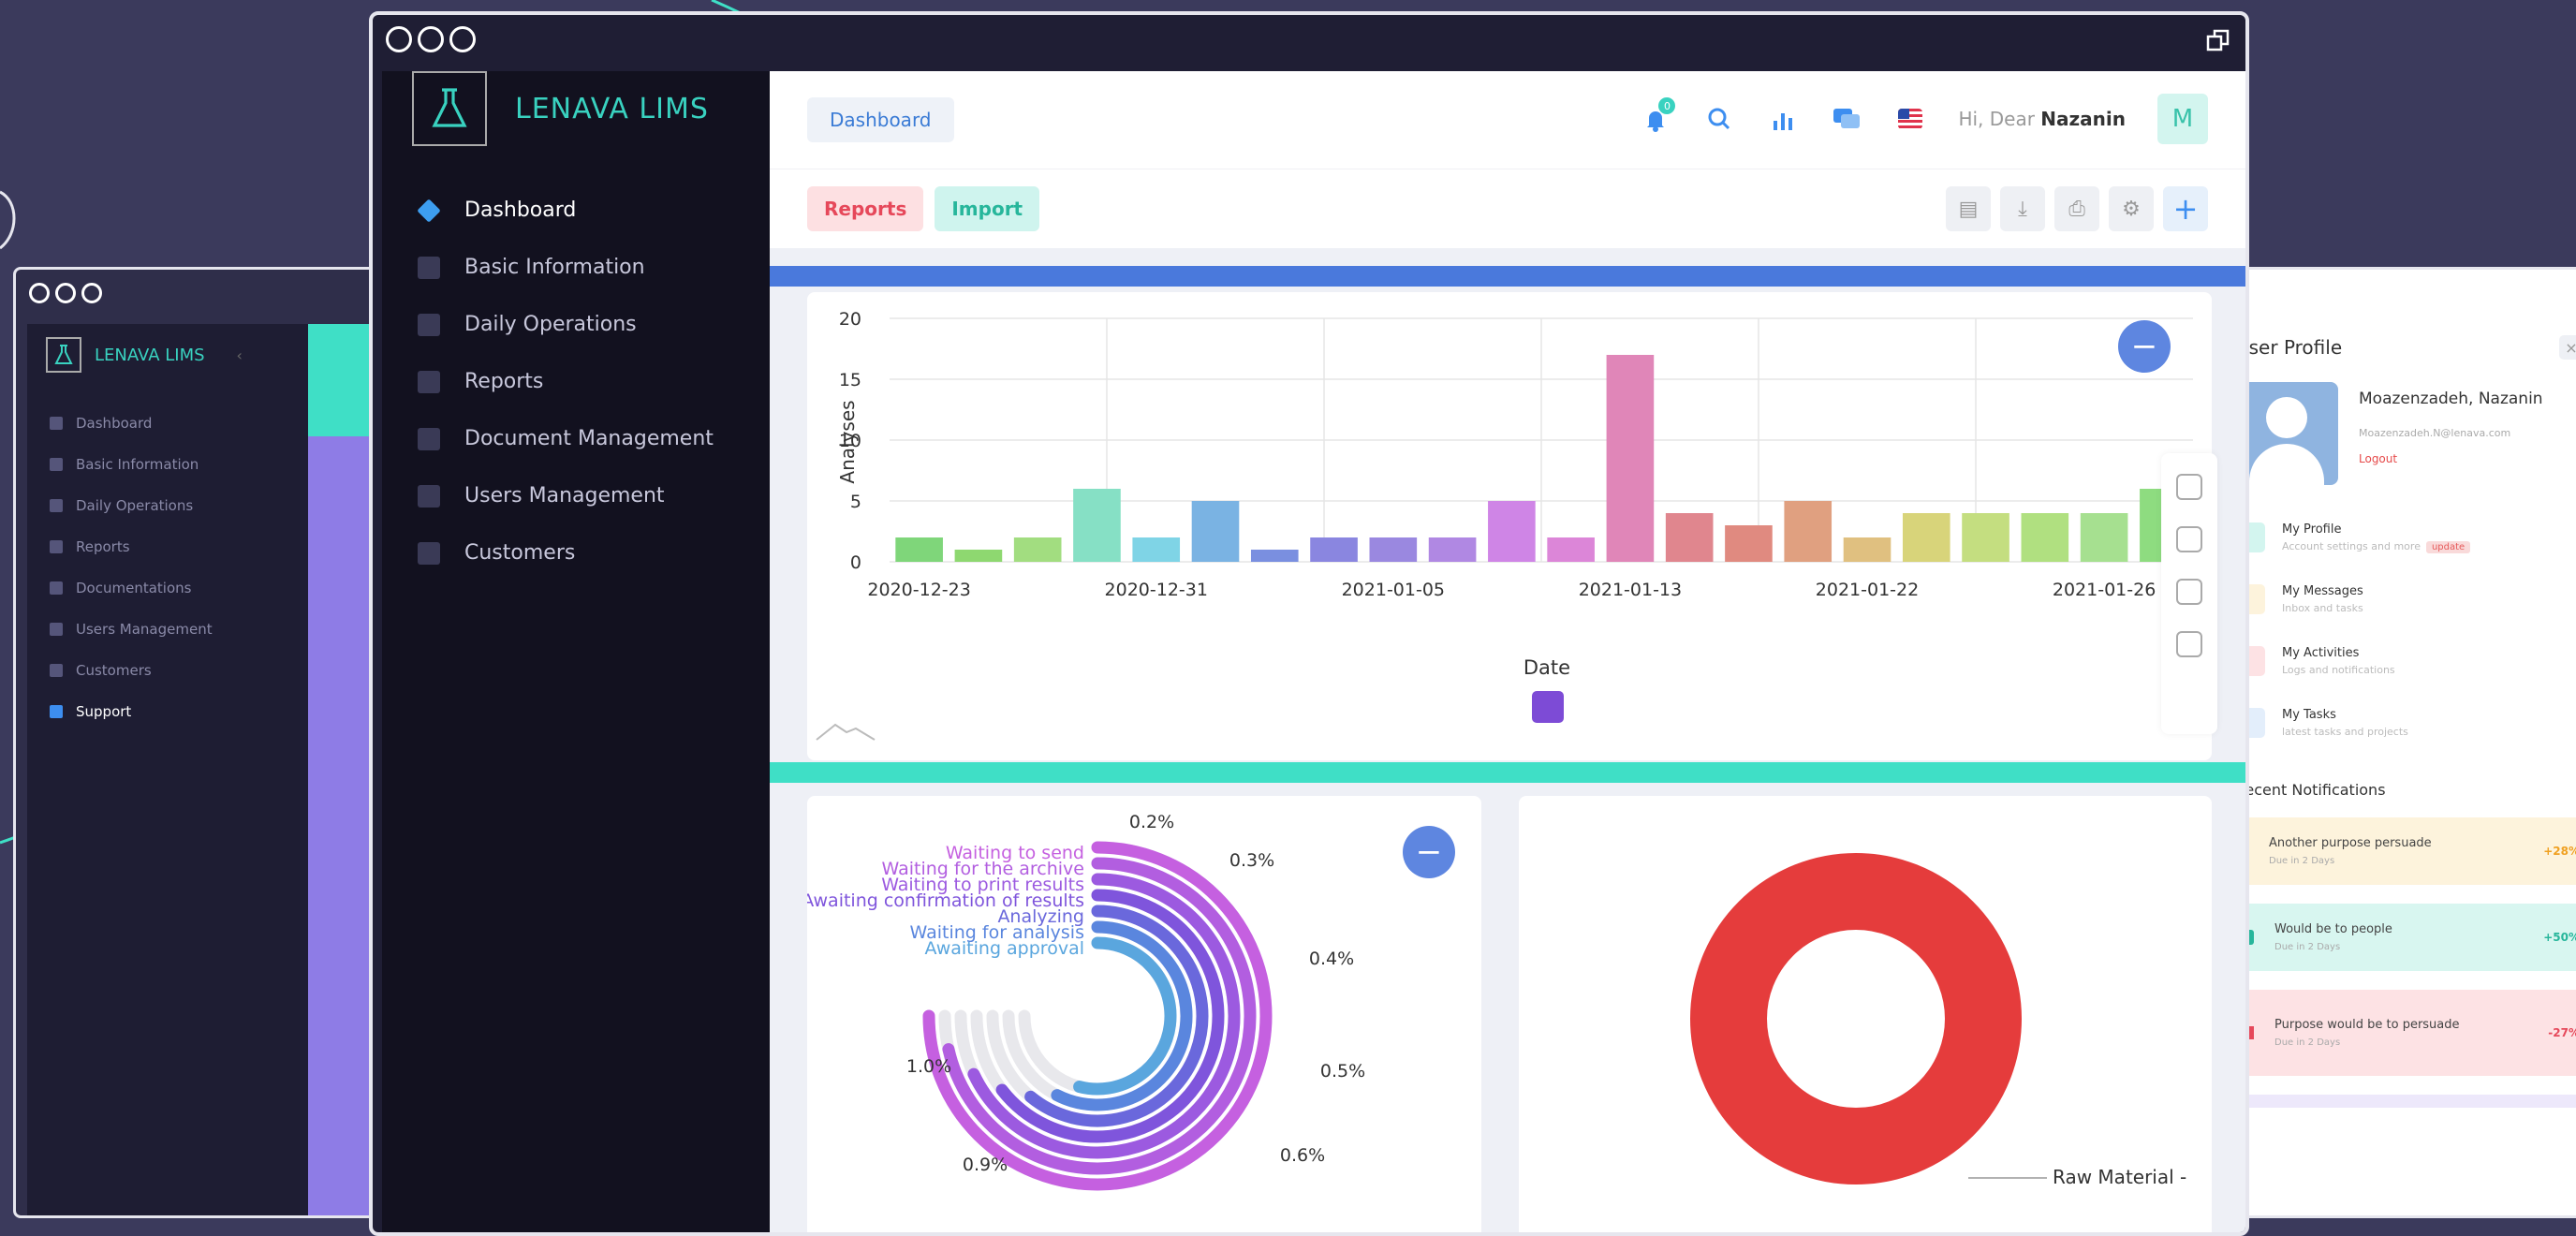  Describe the element at coordinates (2345, 732) in the screenshot. I see `menu-item-subtitle: latest tasks and projects` at that location.